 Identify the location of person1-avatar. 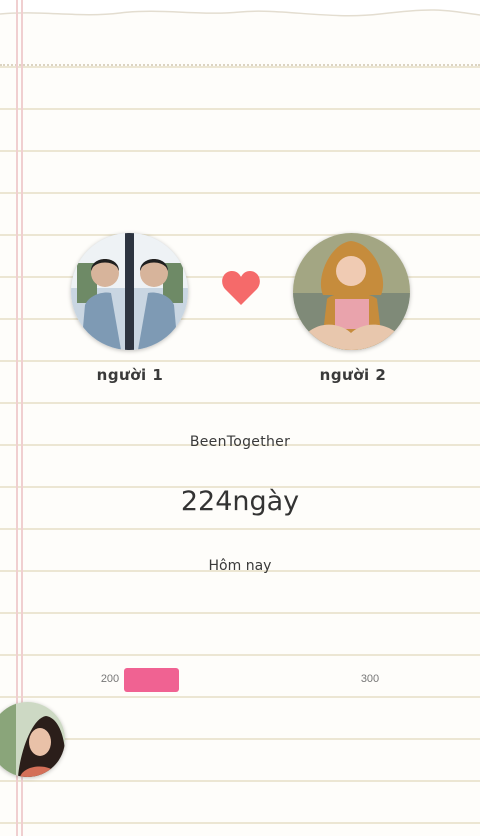
(129, 291).